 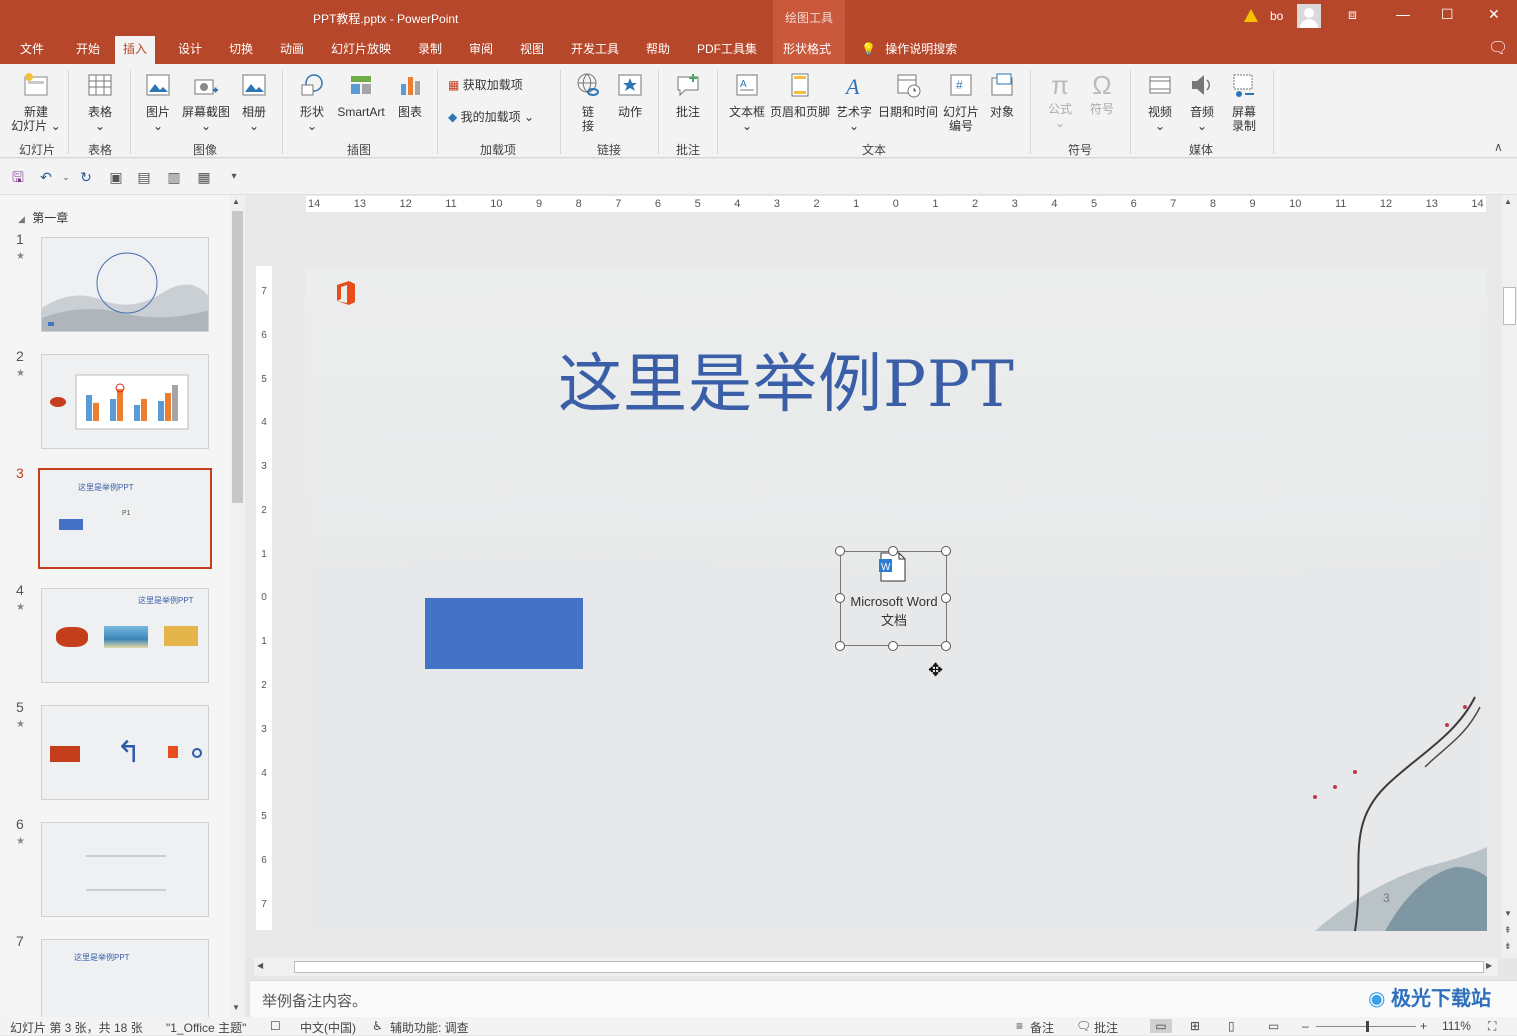 I want to click on slide-thumbnail-3-selected: 这里是举例PPT P1, so click(x=125, y=518).